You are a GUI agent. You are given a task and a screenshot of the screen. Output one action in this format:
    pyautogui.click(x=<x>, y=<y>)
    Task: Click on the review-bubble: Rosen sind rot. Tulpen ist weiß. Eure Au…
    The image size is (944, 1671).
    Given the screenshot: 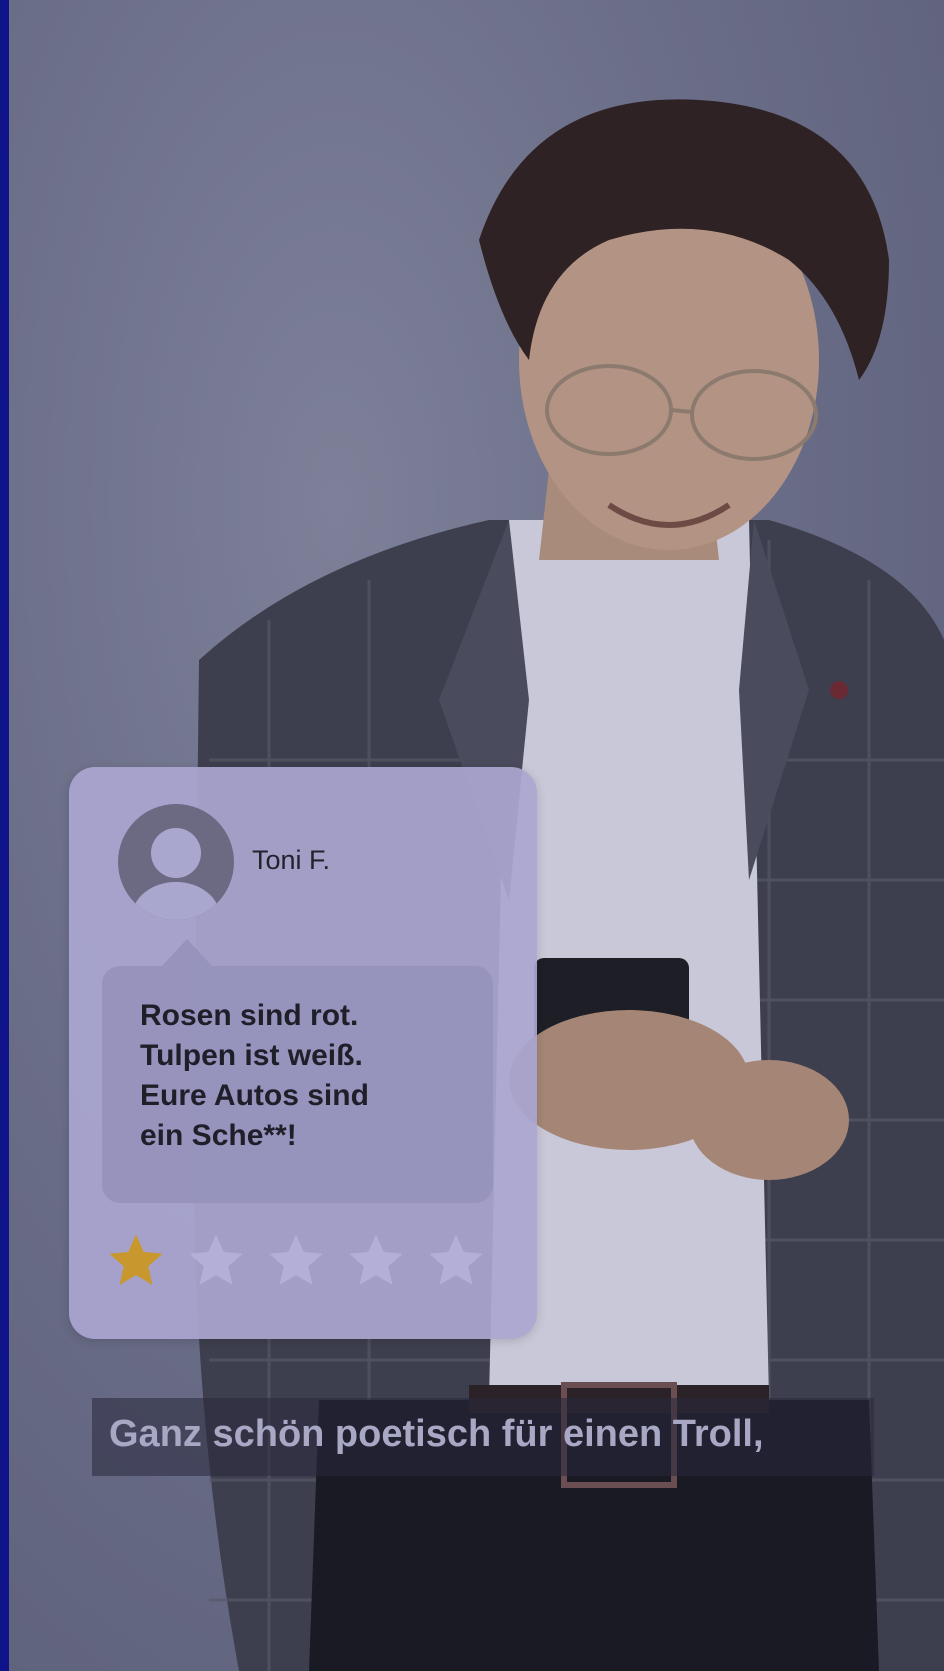 What is the action you would take?
    pyautogui.click(x=297, y=1084)
    